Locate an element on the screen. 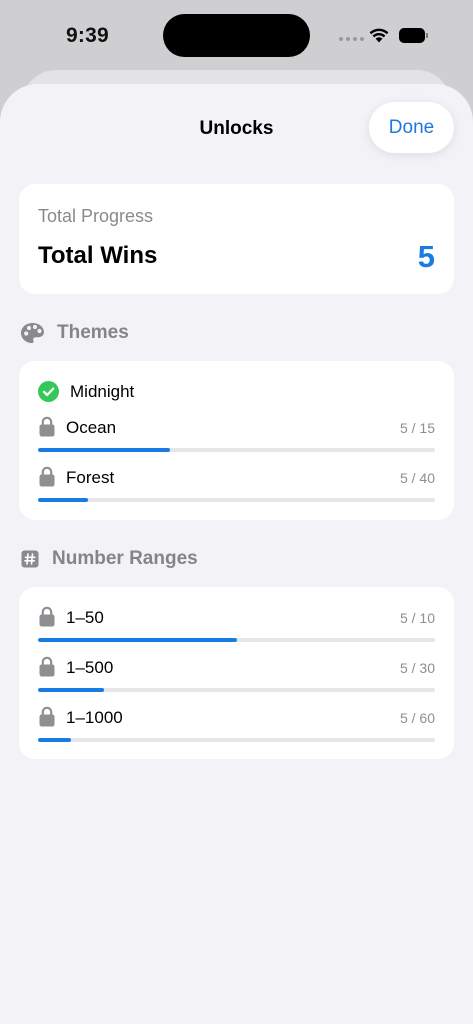 This screenshot has height=1024, width=473. range-name: 1–50 is located at coordinates (85, 617).